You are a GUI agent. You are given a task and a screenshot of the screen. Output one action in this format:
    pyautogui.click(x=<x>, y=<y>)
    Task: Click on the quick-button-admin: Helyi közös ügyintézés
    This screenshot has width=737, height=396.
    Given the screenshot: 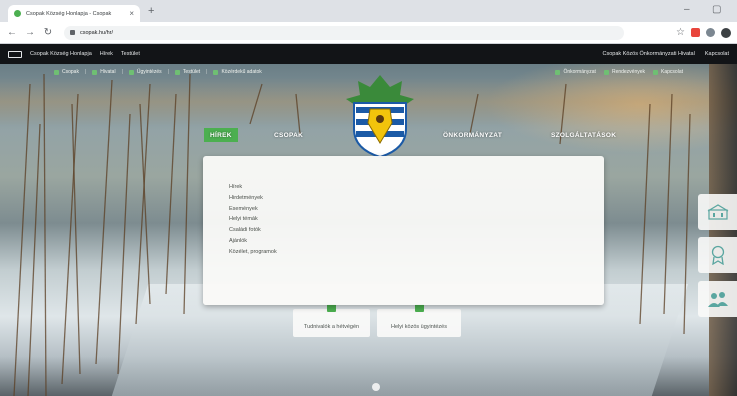 What is the action you would take?
    pyautogui.click(x=419, y=320)
    